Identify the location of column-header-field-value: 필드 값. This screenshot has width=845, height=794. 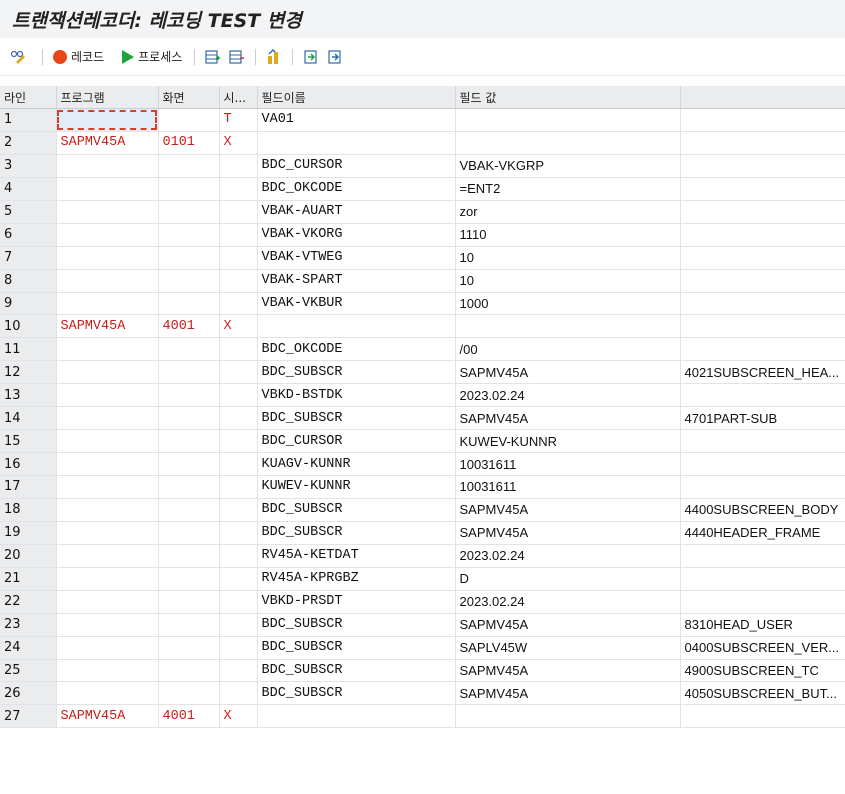
(568, 97).